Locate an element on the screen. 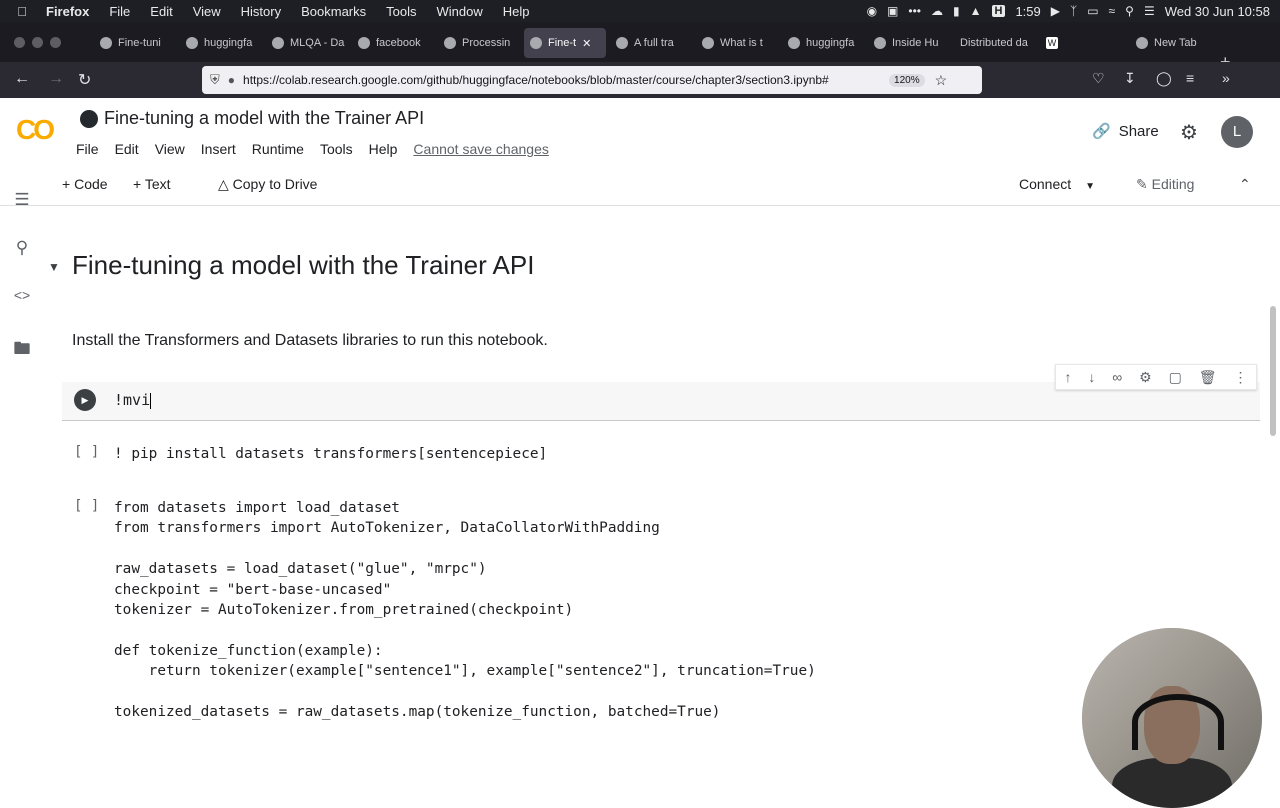 This screenshot has height=808, width=1280. window-zoom-button is located at coordinates (55, 42).